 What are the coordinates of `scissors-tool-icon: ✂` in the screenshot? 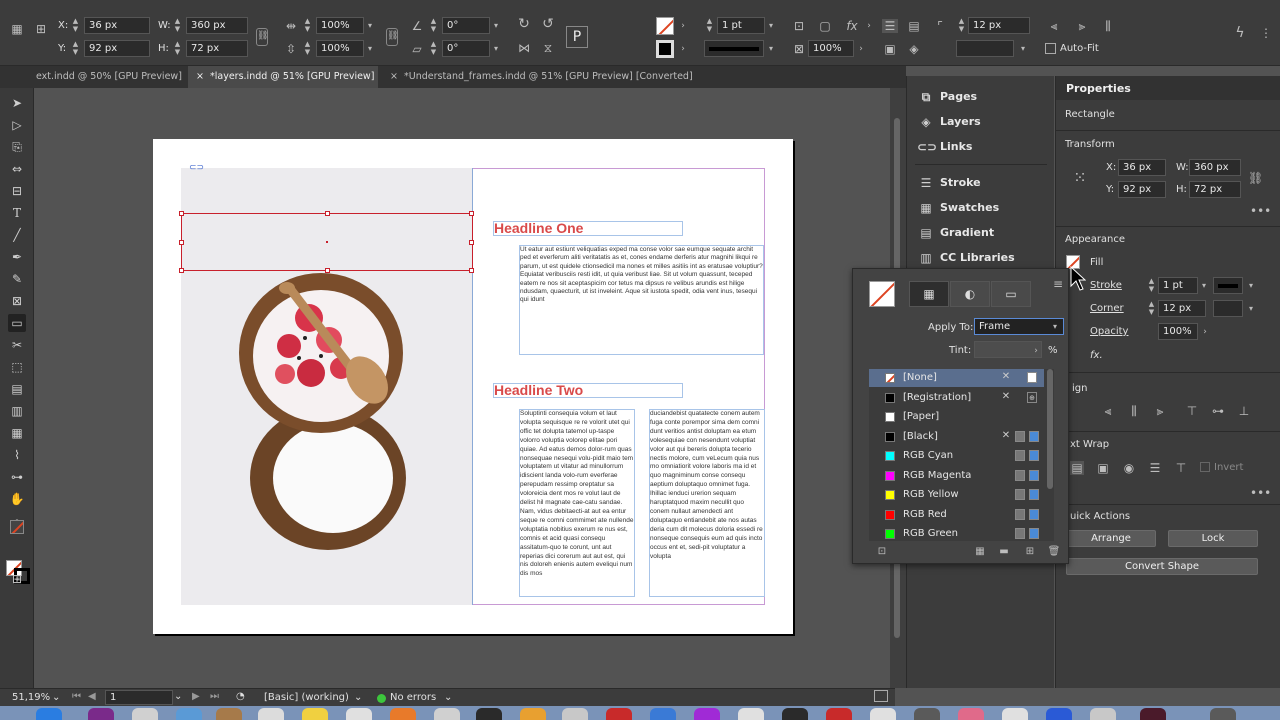 It's located at (17, 345).